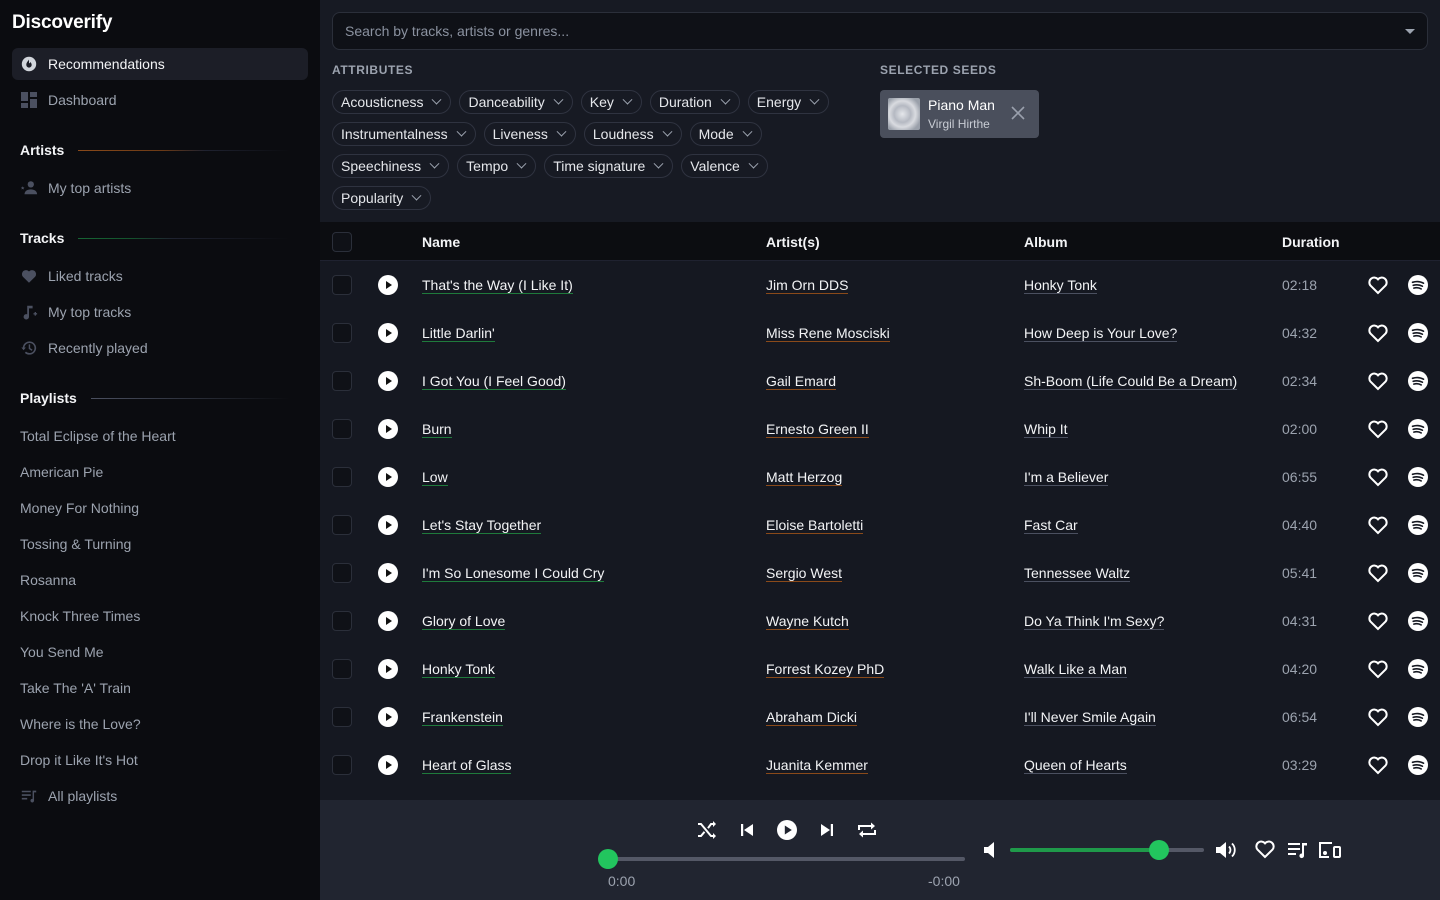 Image resolution: width=1440 pixels, height=900 pixels. I want to click on column-duration: Duration, so click(1311, 242).